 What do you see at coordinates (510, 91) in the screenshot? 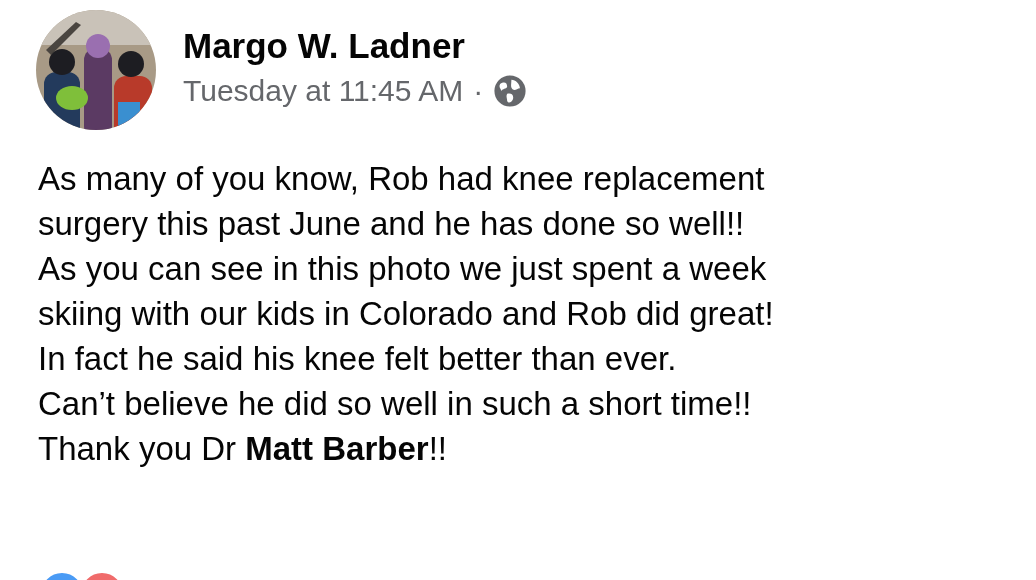
I see `globe-icon` at bounding box center [510, 91].